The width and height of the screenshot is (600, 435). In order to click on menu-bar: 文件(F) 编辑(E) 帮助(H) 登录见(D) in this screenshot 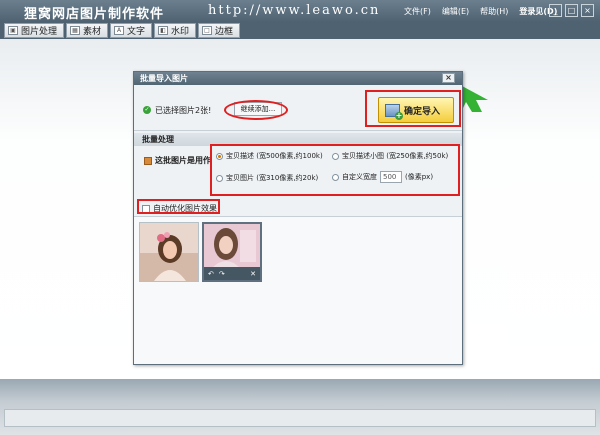, I will do `click(486, 11)`.